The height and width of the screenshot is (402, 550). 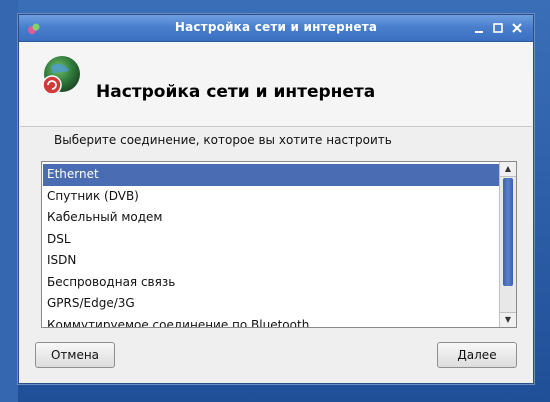 What do you see at coordinates (75, 355) in the screenshot?
I see `cancel-button: Отмена` at bounding box center [75, 355].